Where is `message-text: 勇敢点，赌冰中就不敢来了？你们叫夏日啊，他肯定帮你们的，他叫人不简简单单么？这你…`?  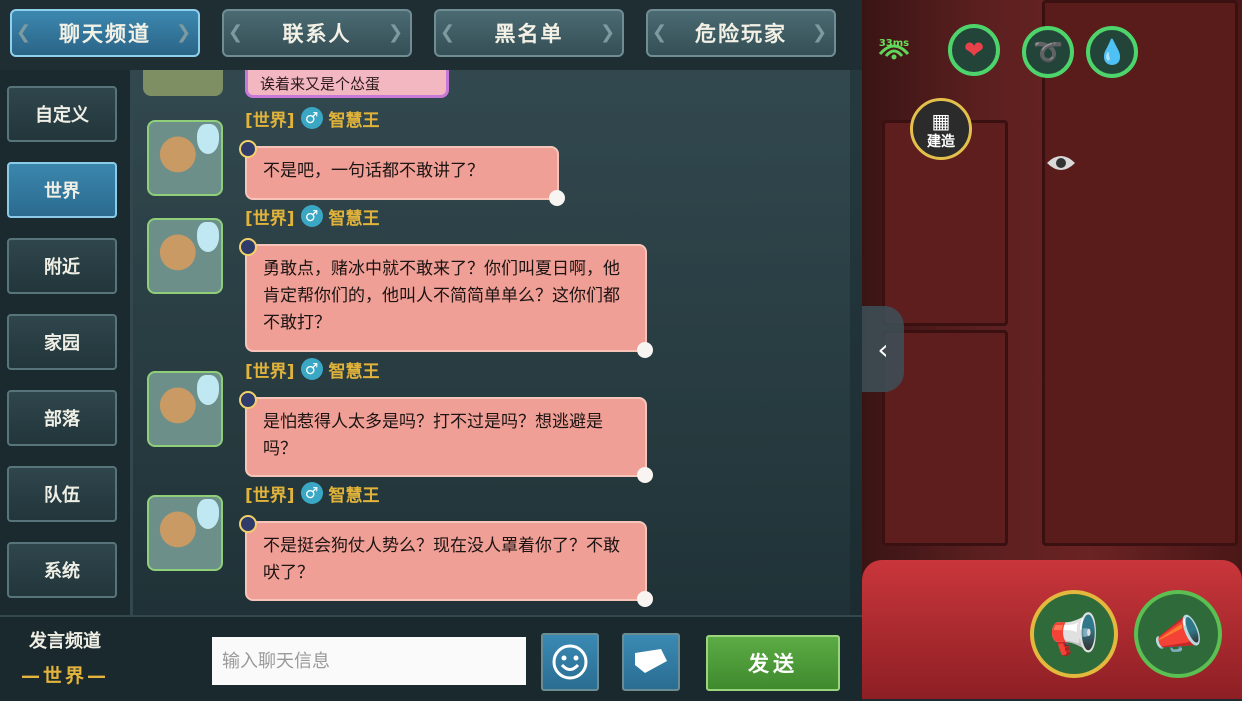 message-text: 勇敢点，赌冰中就不敢来了？你们叫夏日啊，他肯定帮你们的，他叫人不简简单单么？这你… is located at coordinates (441, 296).